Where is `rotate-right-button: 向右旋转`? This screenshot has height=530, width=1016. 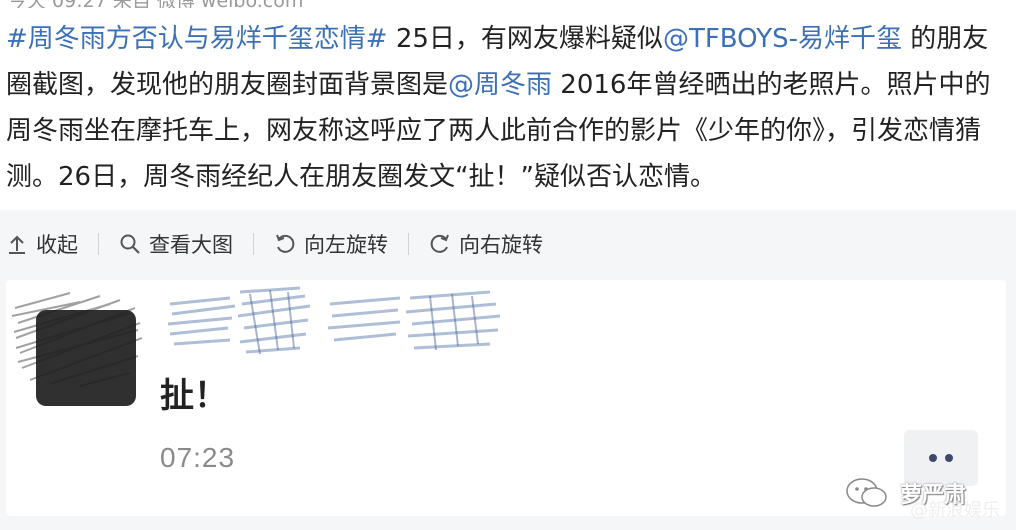 rotate-right-button: 向右旋转 is located at coordinates (486, 244).